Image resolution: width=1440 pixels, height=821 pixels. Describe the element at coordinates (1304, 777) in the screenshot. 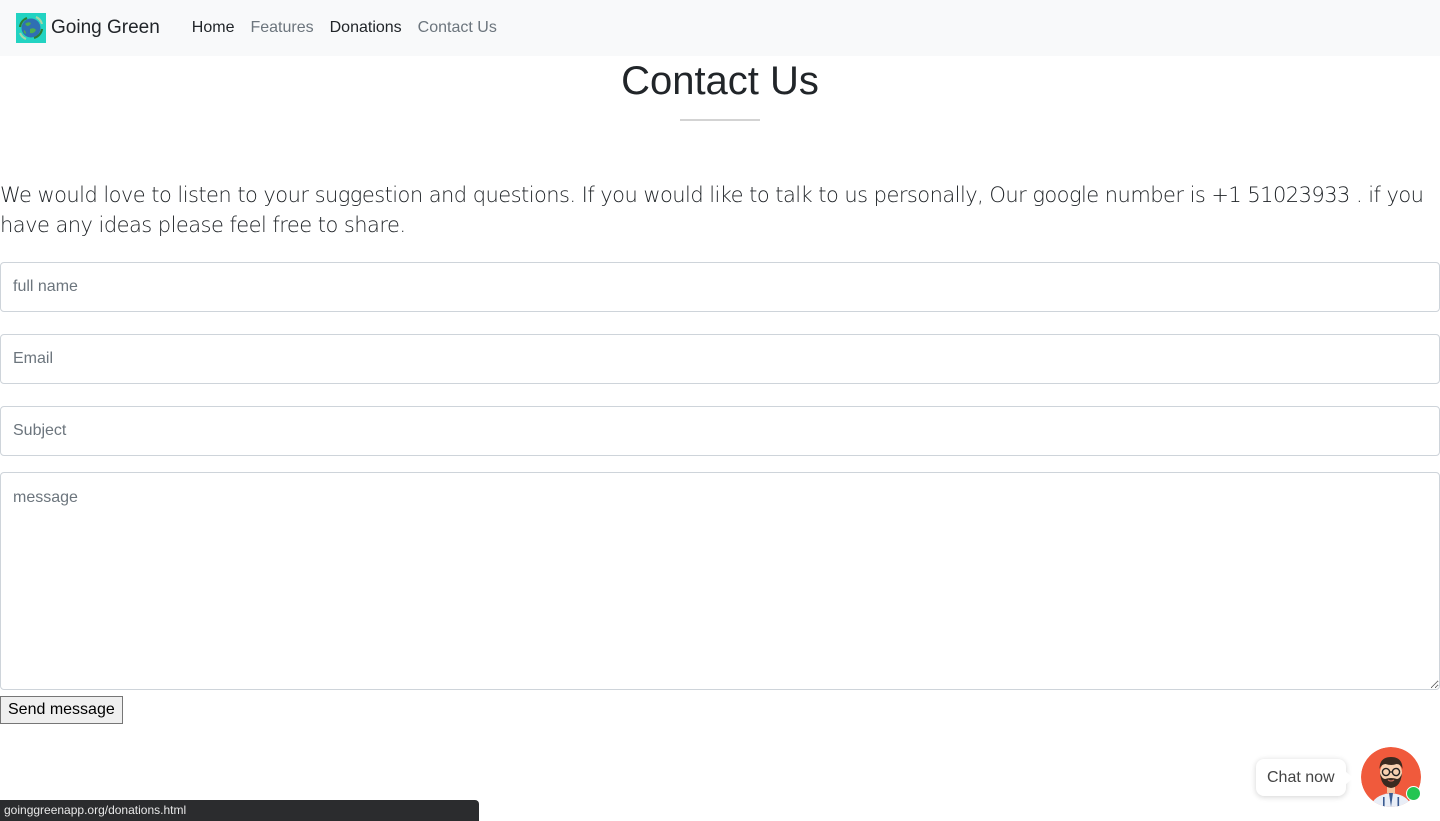

I see `chat-now-bubble: Chat now` at that location.